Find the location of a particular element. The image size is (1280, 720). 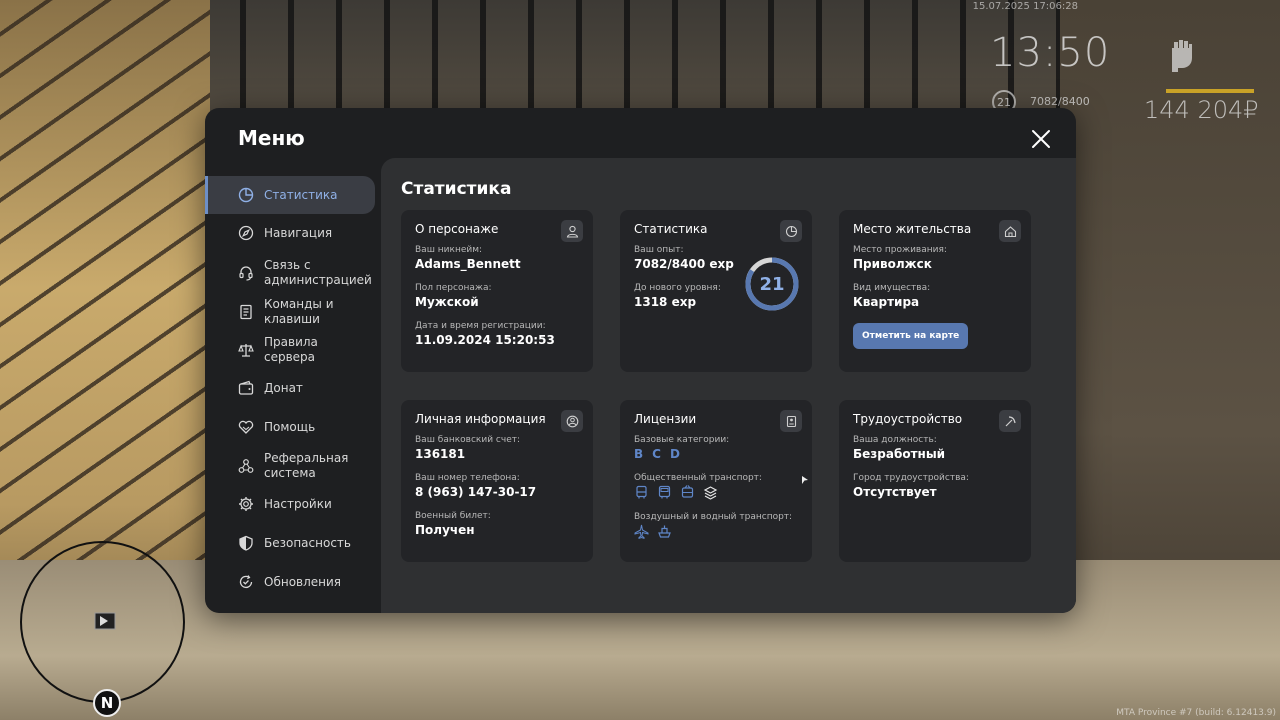

hud-datetime: 15.07.2025 17:06:28 is located at coordinates (1025, 6).